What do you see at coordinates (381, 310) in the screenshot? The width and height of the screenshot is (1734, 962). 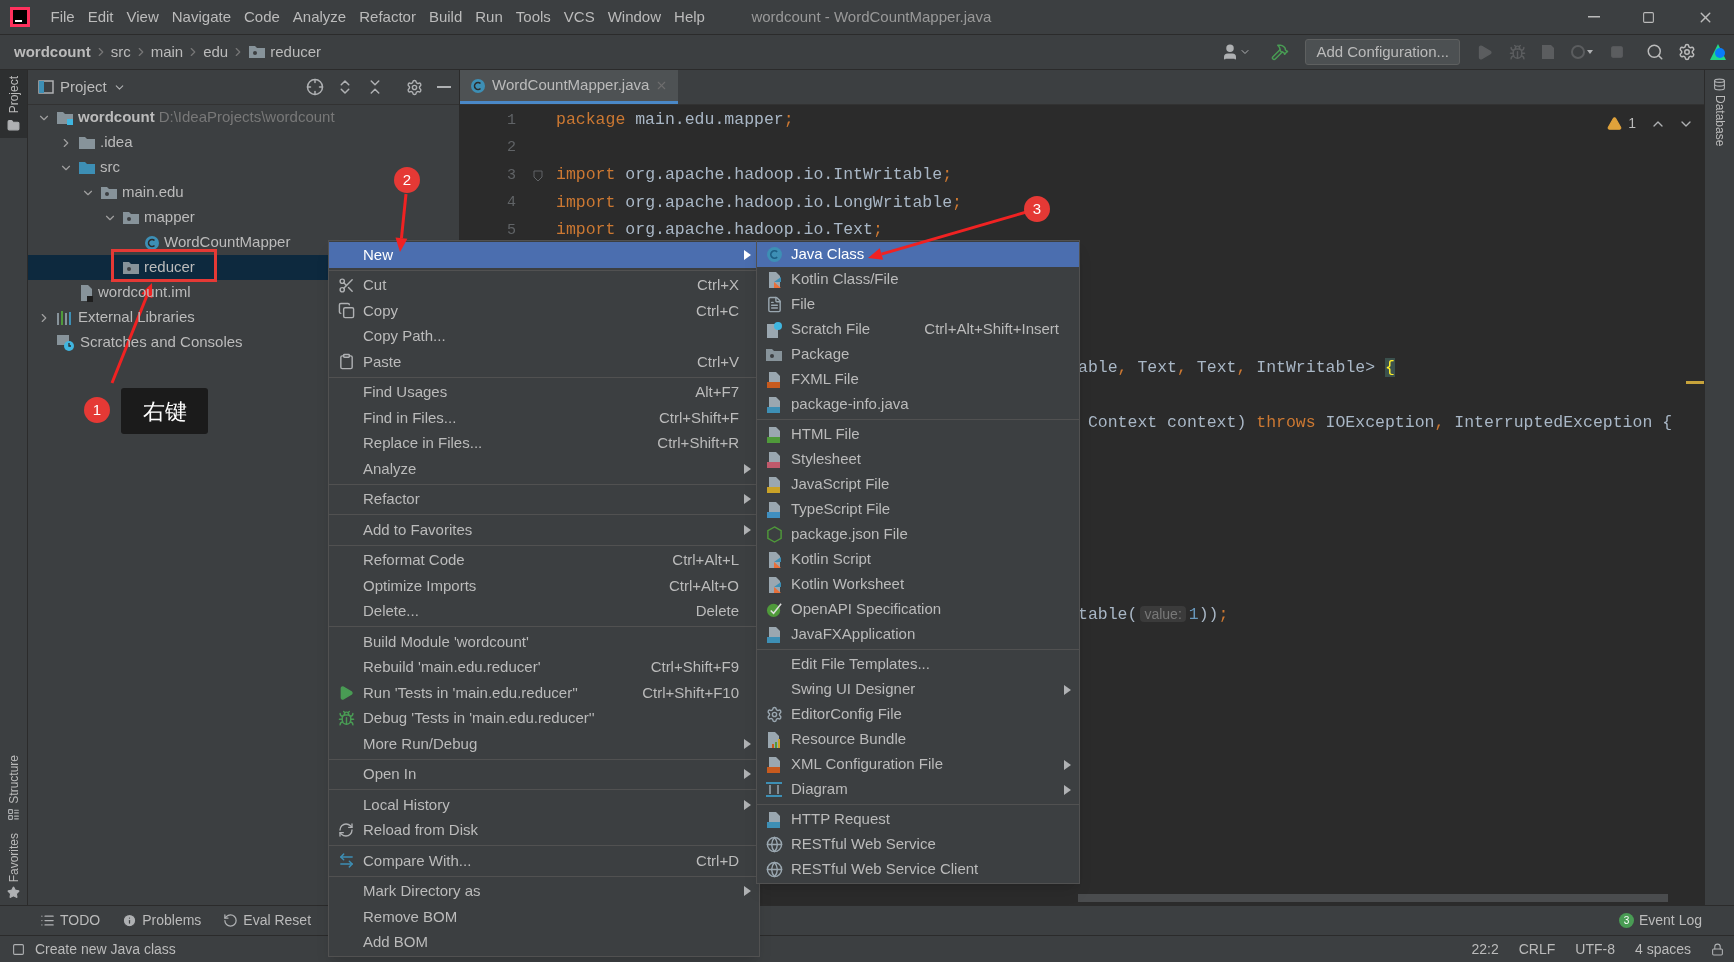 I see `menu-label: Copy` at bounding box center [381, 310].